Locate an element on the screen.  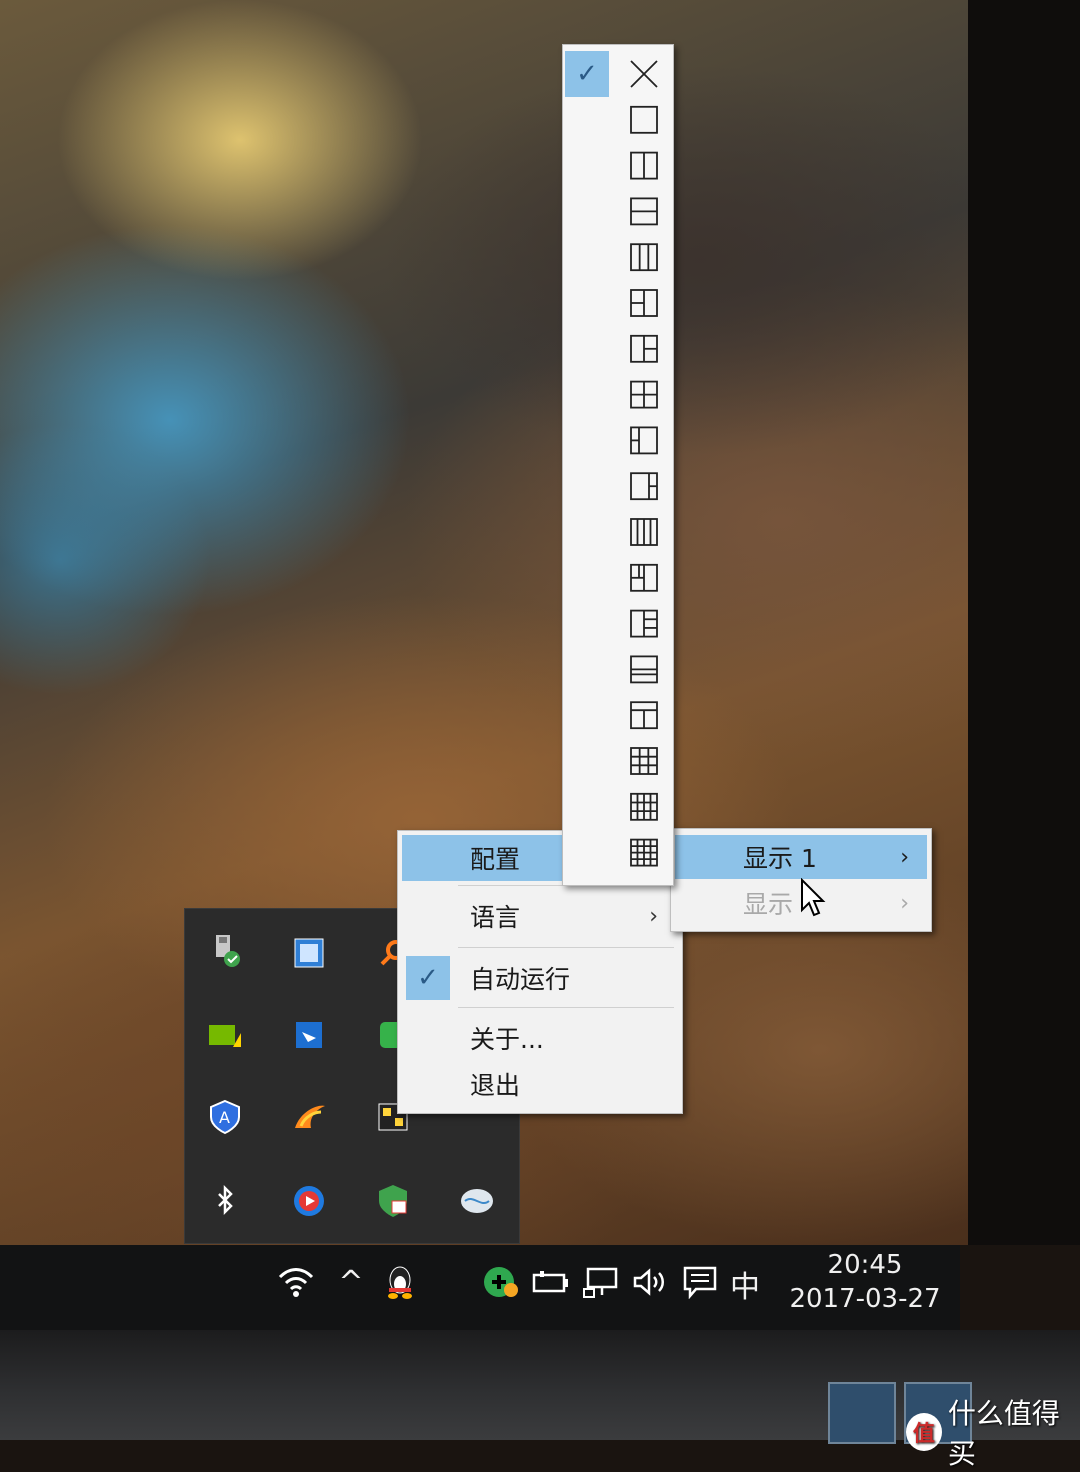
menu-item-label: 配置 is located at coordinates (495, 859).